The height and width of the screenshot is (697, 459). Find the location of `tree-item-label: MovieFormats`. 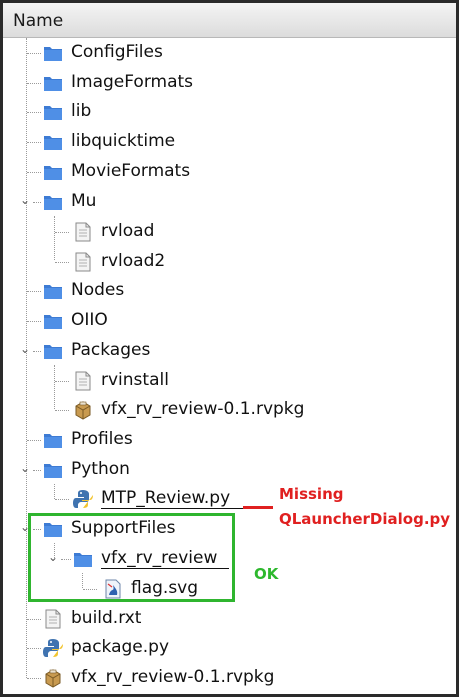

tree-item-label: MovieFormats is located at coordinates (131, 171).